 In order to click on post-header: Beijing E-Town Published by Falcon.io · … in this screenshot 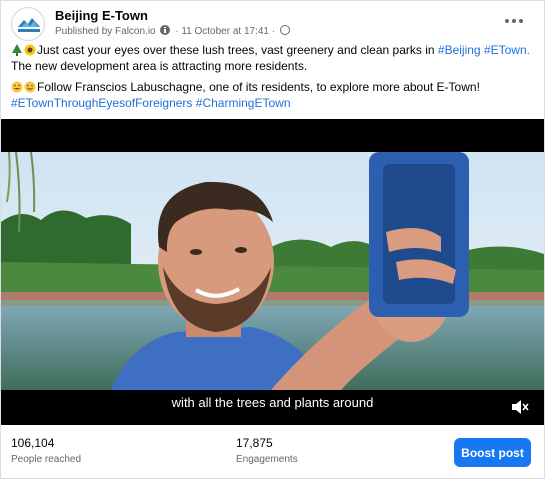, I will do `click(272, 24)`.